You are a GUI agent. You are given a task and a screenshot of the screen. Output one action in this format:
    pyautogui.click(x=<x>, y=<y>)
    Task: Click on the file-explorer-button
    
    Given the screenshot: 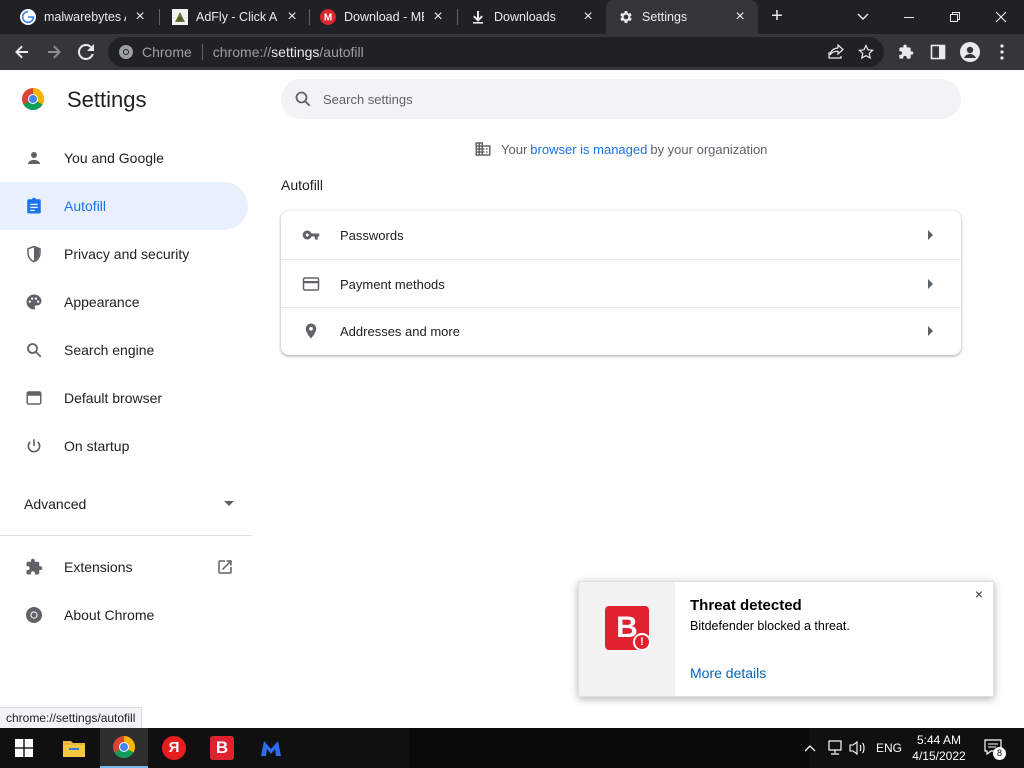 What is the action you would take?
    pyautogui.click(x=74, y=748)
    